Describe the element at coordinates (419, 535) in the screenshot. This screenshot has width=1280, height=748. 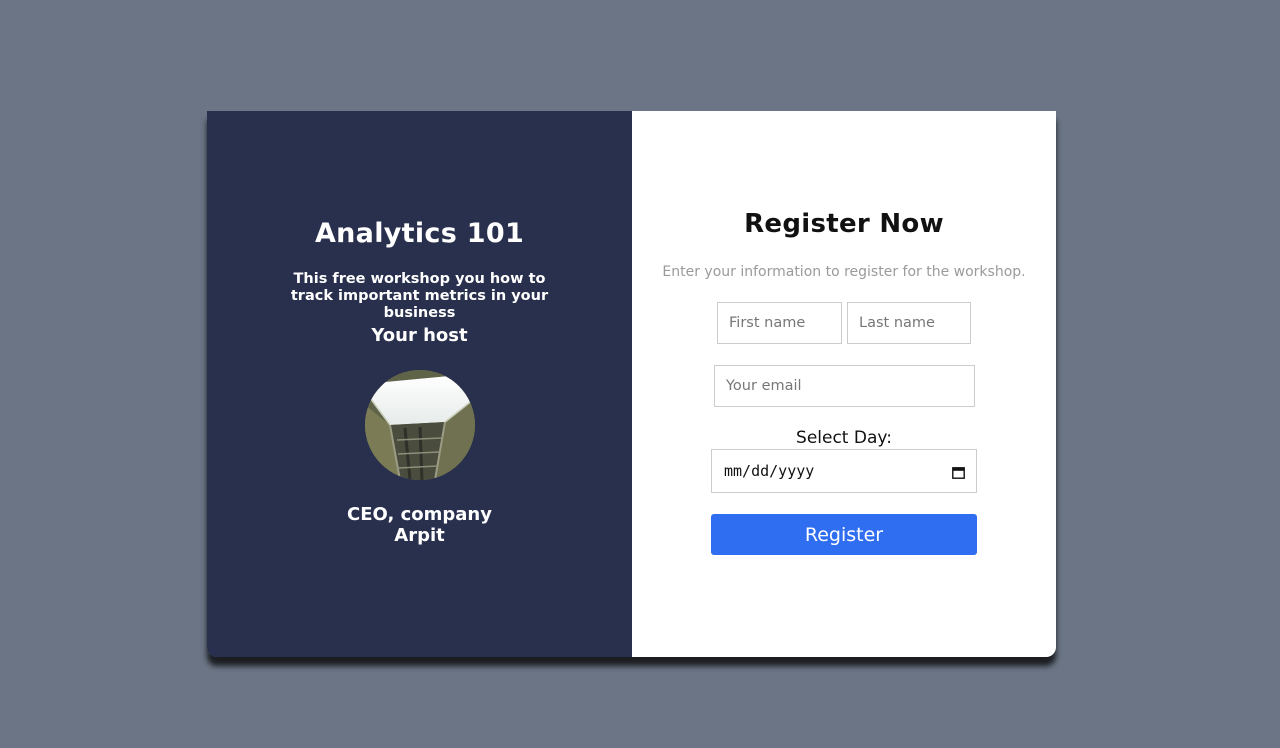
I see `host-name: Arpit` at that location.